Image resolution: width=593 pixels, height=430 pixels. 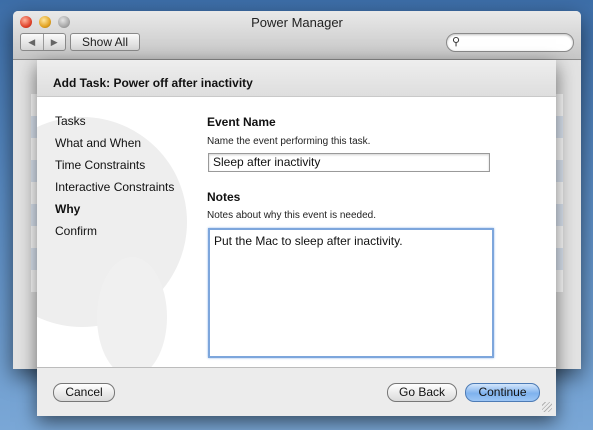 What do you see at coordinates (70, 121) in the screenshot?
I see `step-tasks: Tasks` at bounding box center [70, 121].